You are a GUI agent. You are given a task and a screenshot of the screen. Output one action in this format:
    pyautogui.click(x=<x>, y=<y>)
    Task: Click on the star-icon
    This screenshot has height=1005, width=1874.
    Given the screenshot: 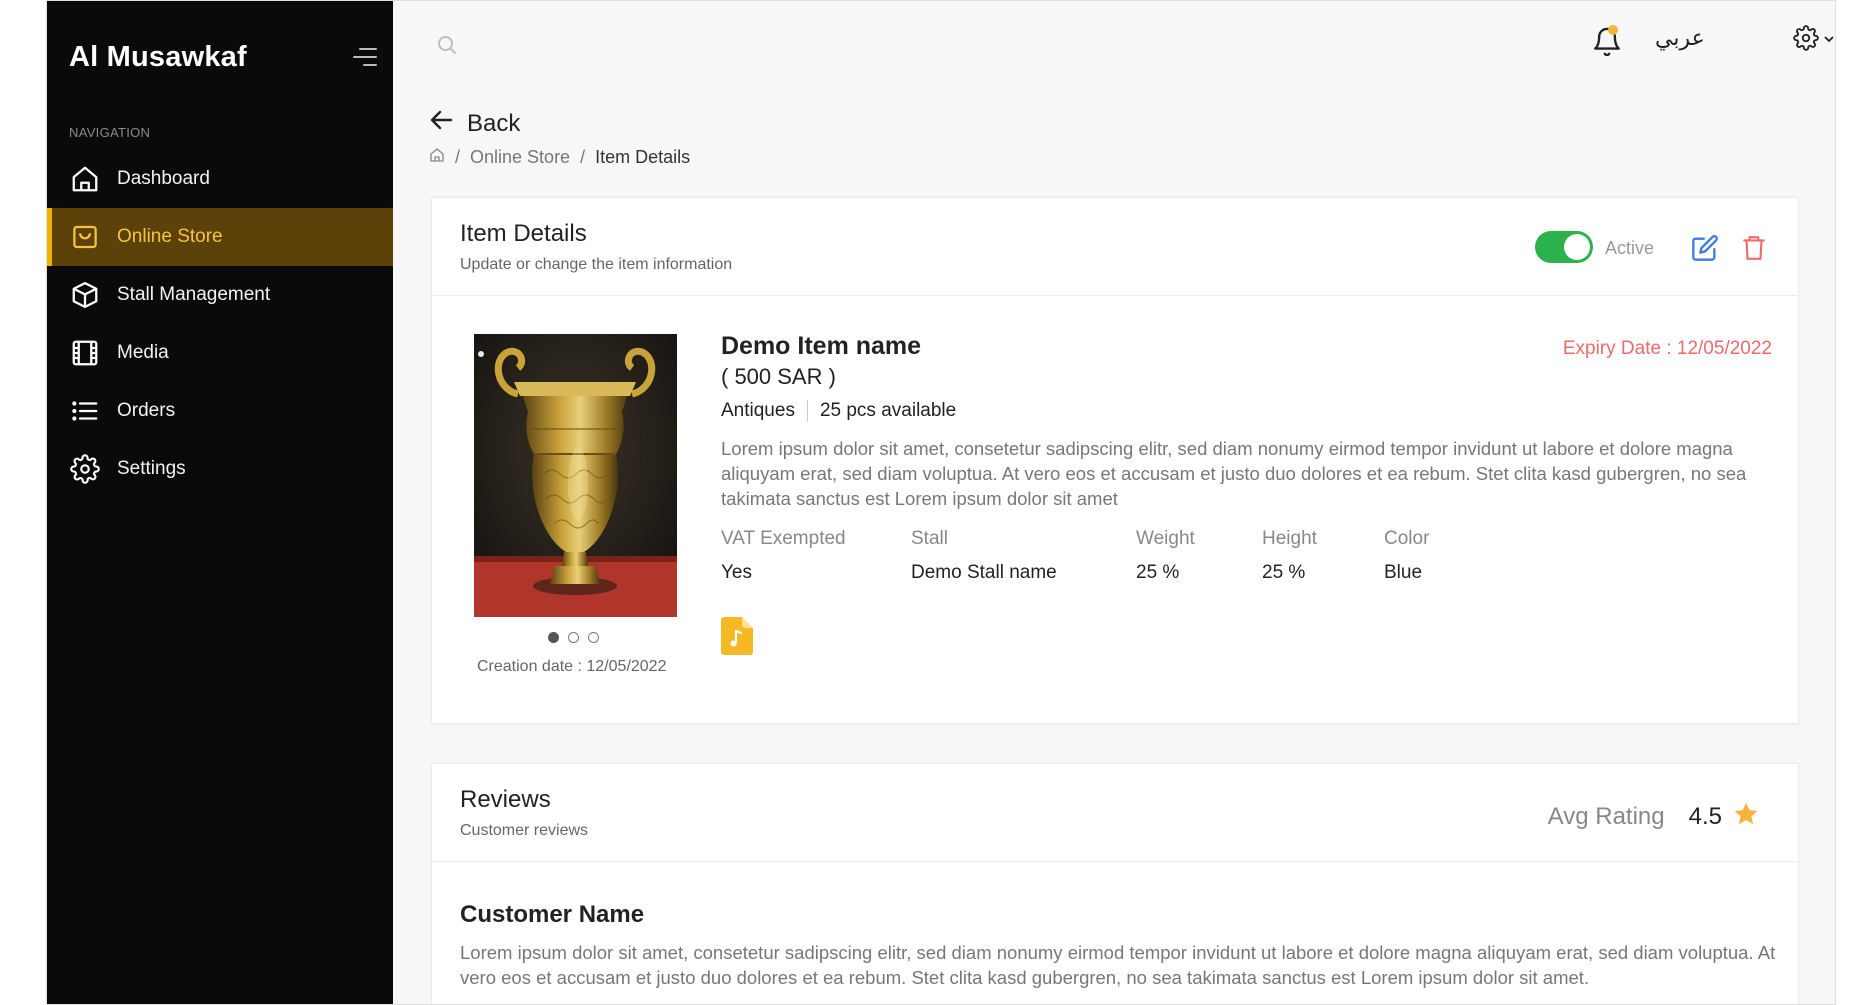 What is the action you would take?
    pyautogui.click(x=1746, y=816)
    